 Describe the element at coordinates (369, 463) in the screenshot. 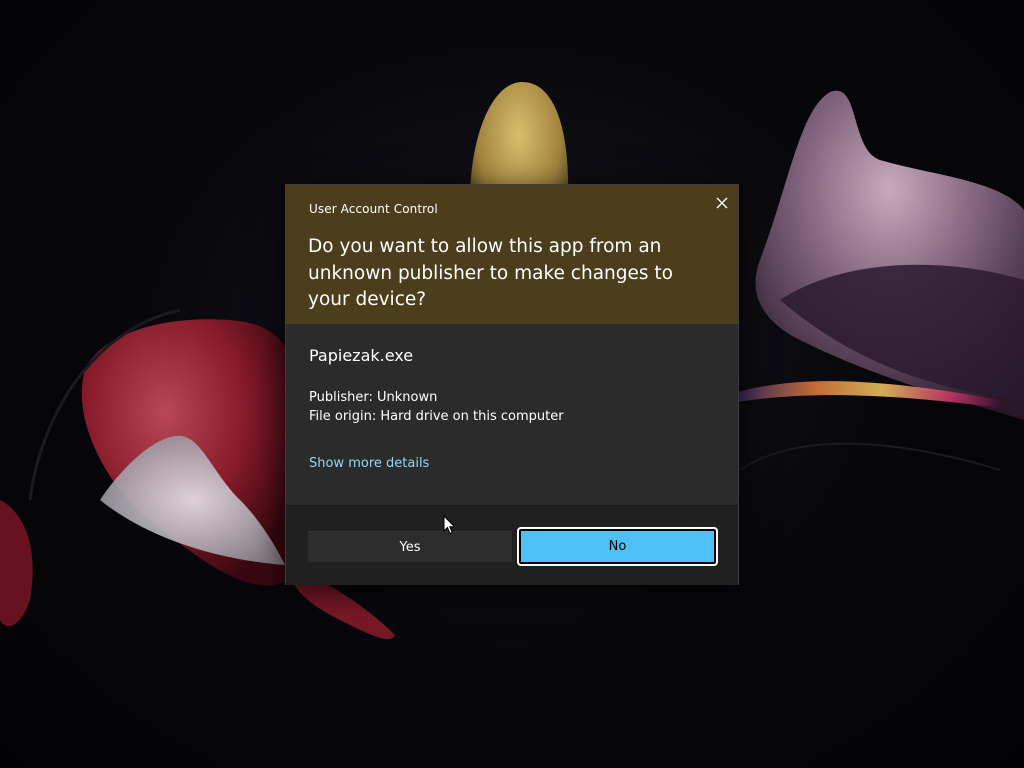

I see `show-more-details-link: Show more details` at that location.